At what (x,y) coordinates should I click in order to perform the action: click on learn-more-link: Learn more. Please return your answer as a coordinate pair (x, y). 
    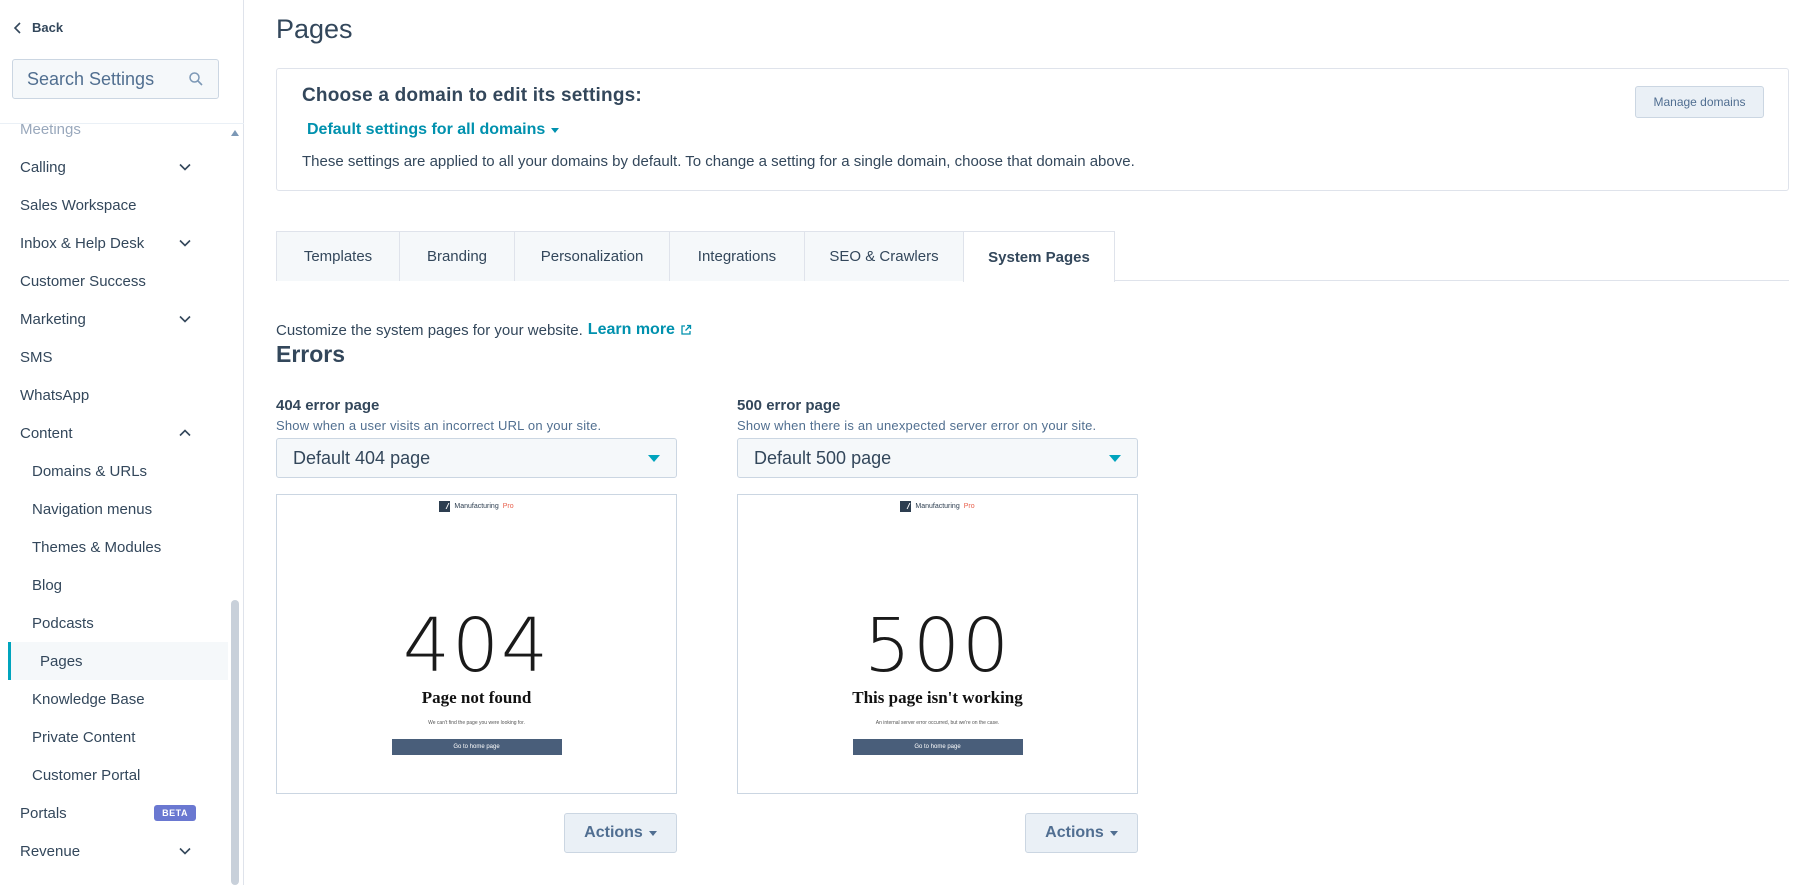
    Looking at the image, I should click on (640, 330).